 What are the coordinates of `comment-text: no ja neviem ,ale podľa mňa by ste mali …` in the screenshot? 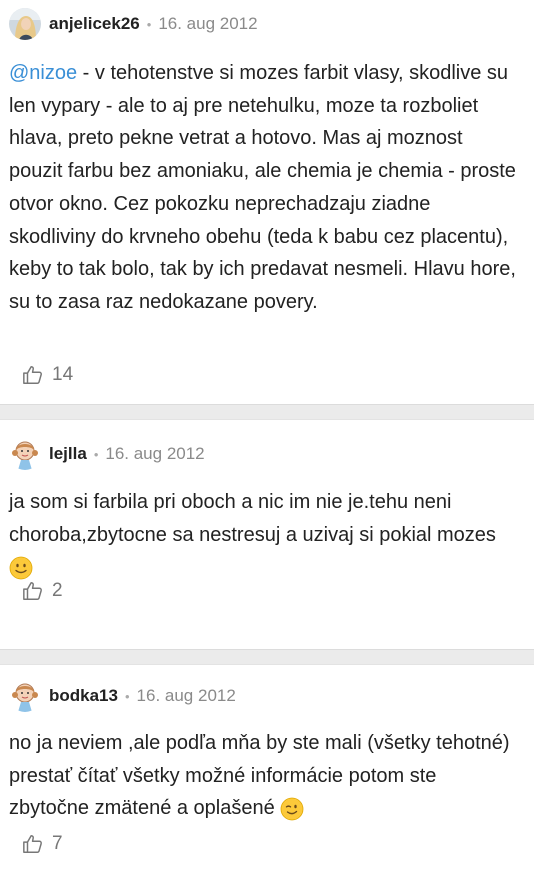 It's located at (264, 776).